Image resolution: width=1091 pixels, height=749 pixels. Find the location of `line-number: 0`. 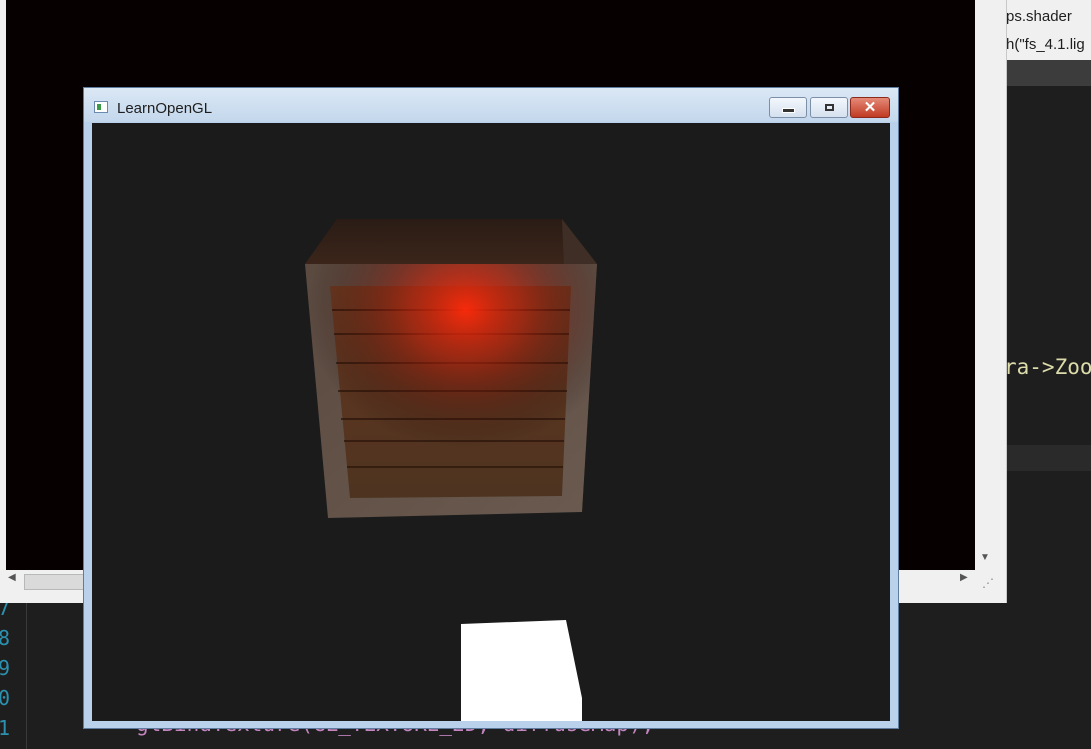

line-number: 0 is located at coordinates (5, 698).